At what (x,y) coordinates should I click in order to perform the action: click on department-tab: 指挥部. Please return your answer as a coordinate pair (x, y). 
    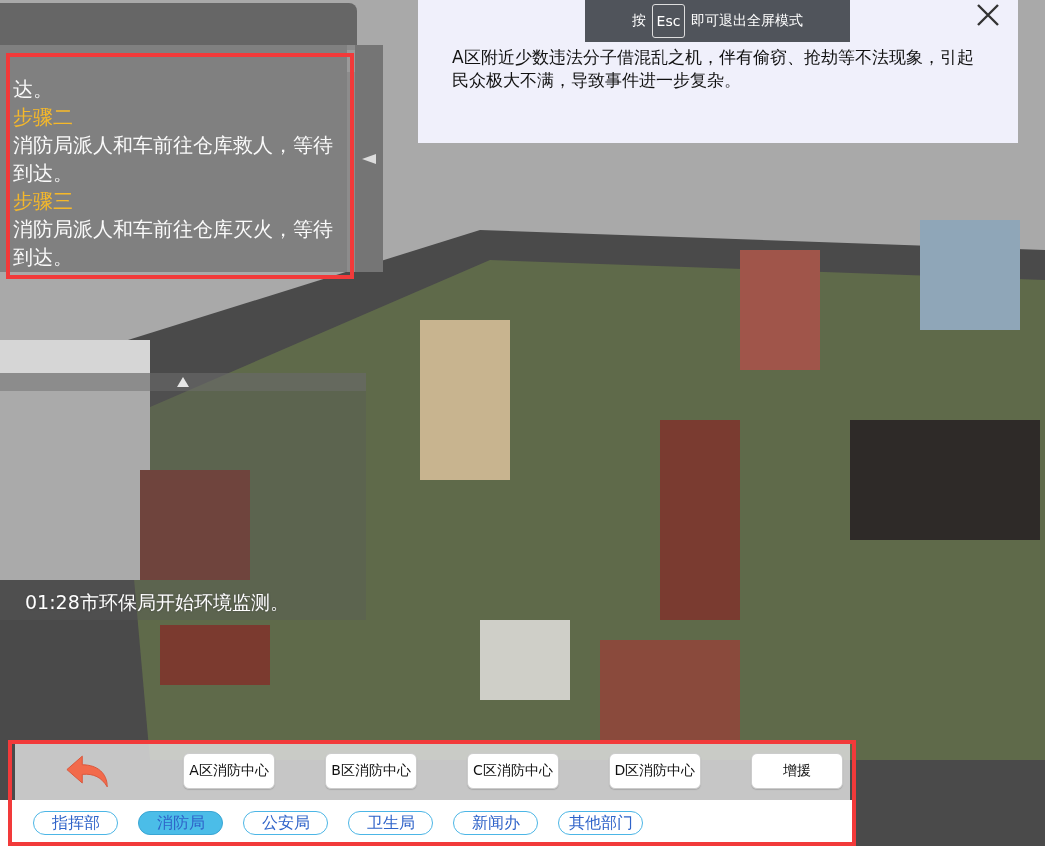
    Looking at the image, I should click on (75, 823).